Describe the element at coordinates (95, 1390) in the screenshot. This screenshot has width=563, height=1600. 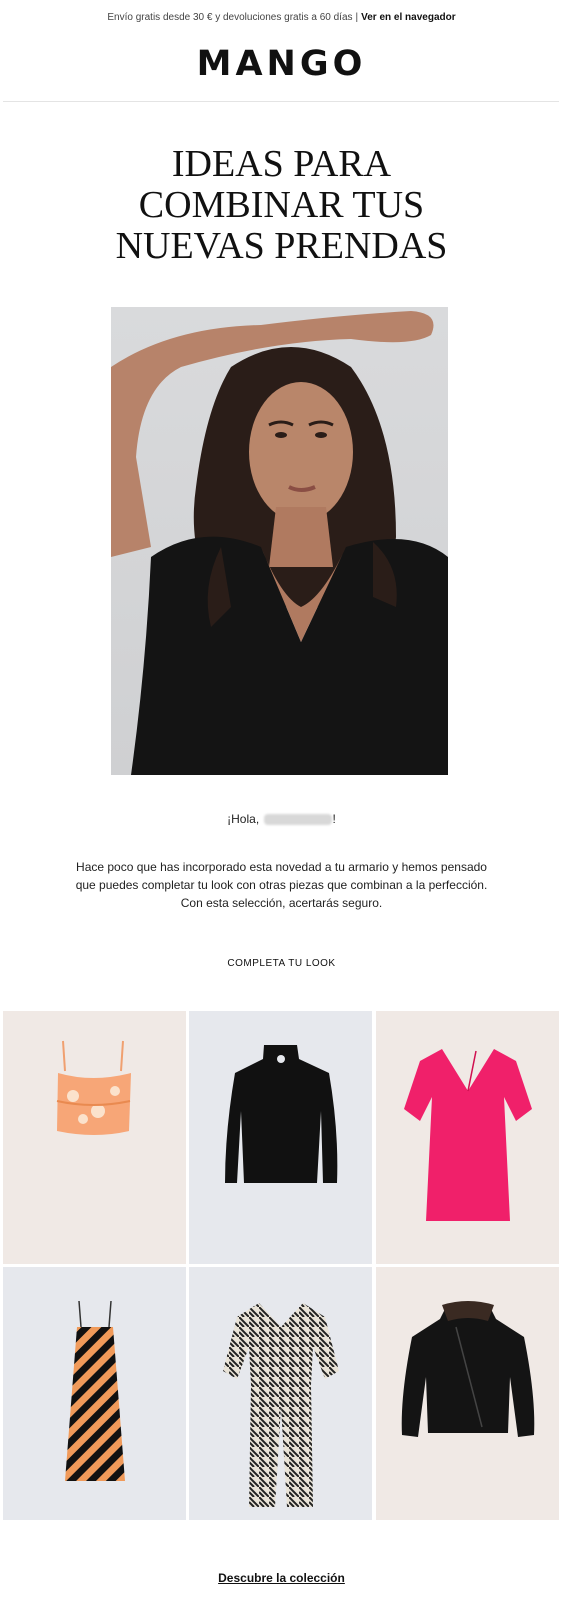
I see `striped-slip-dress-icon` at that location.